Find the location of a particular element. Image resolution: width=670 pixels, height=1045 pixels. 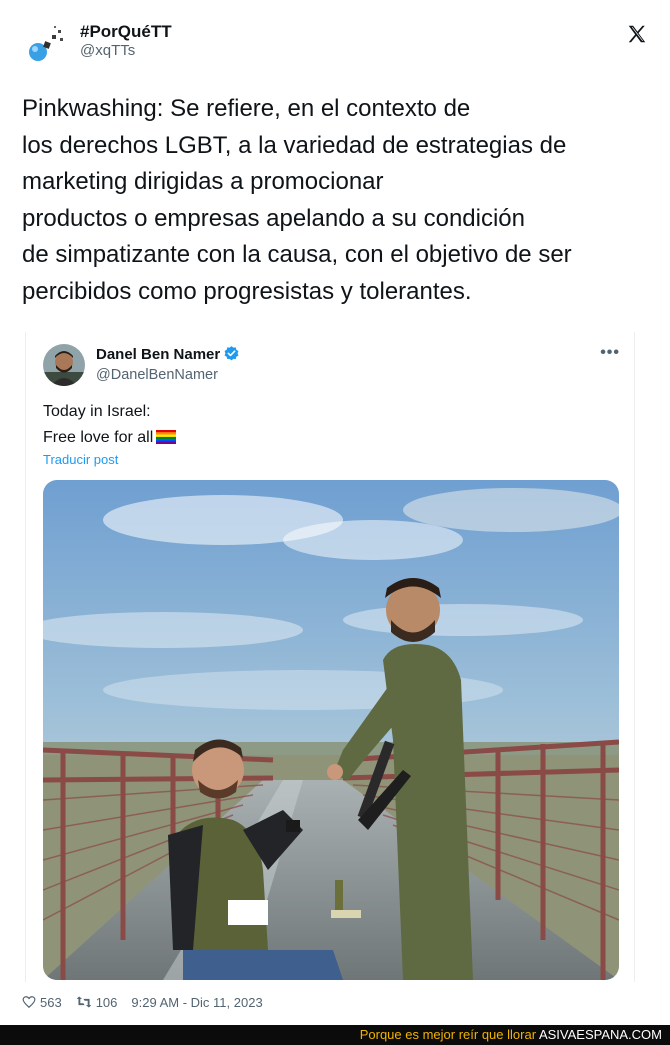

translate-link: Traducir post is located at coordinates (80, 459).